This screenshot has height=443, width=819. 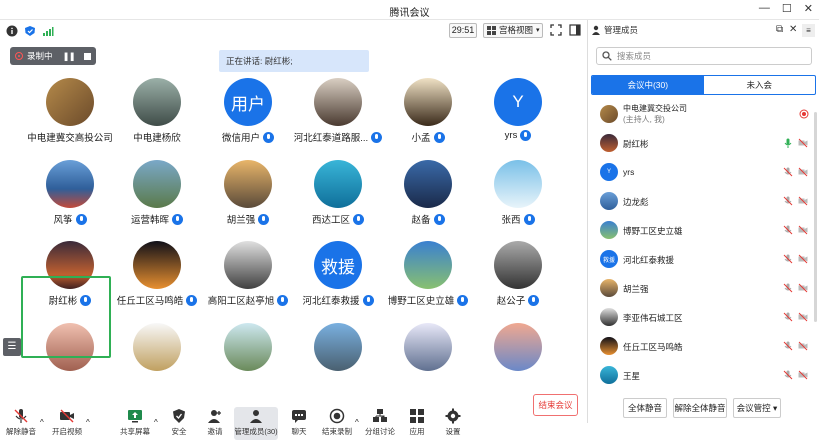 I want to click on participant-avatar: 救援, so click(x=338, y=265).